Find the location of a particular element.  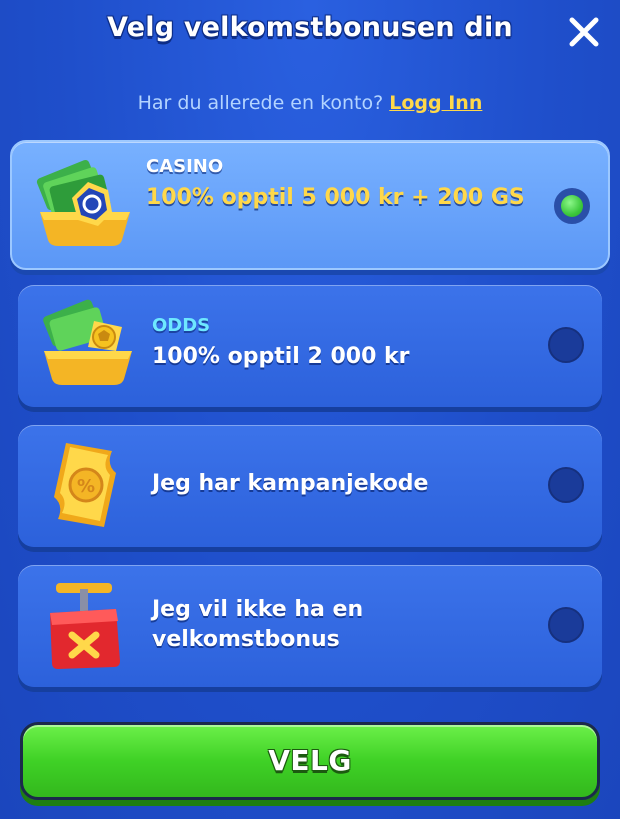

odds-option-text: ODDS 100% opptil 2 000 kr is located at coordinates (337, 343).